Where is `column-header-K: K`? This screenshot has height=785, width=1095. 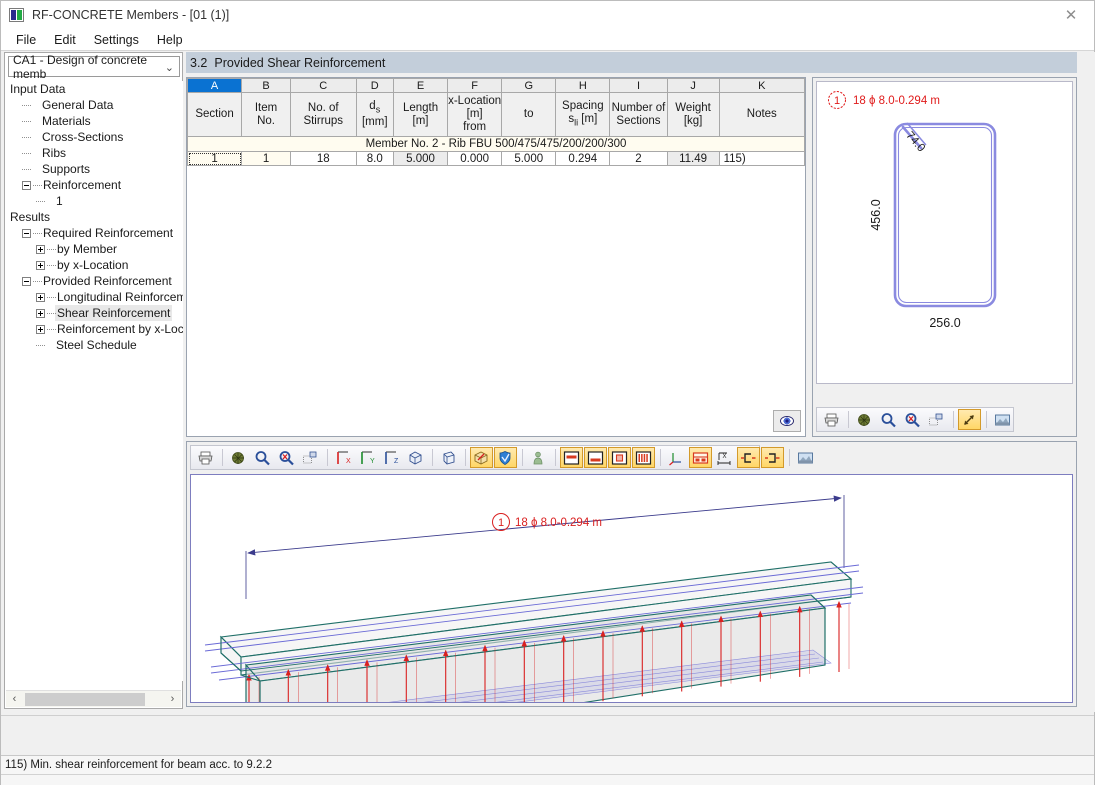 column-header-K: K is located at coordinates (762, 85).